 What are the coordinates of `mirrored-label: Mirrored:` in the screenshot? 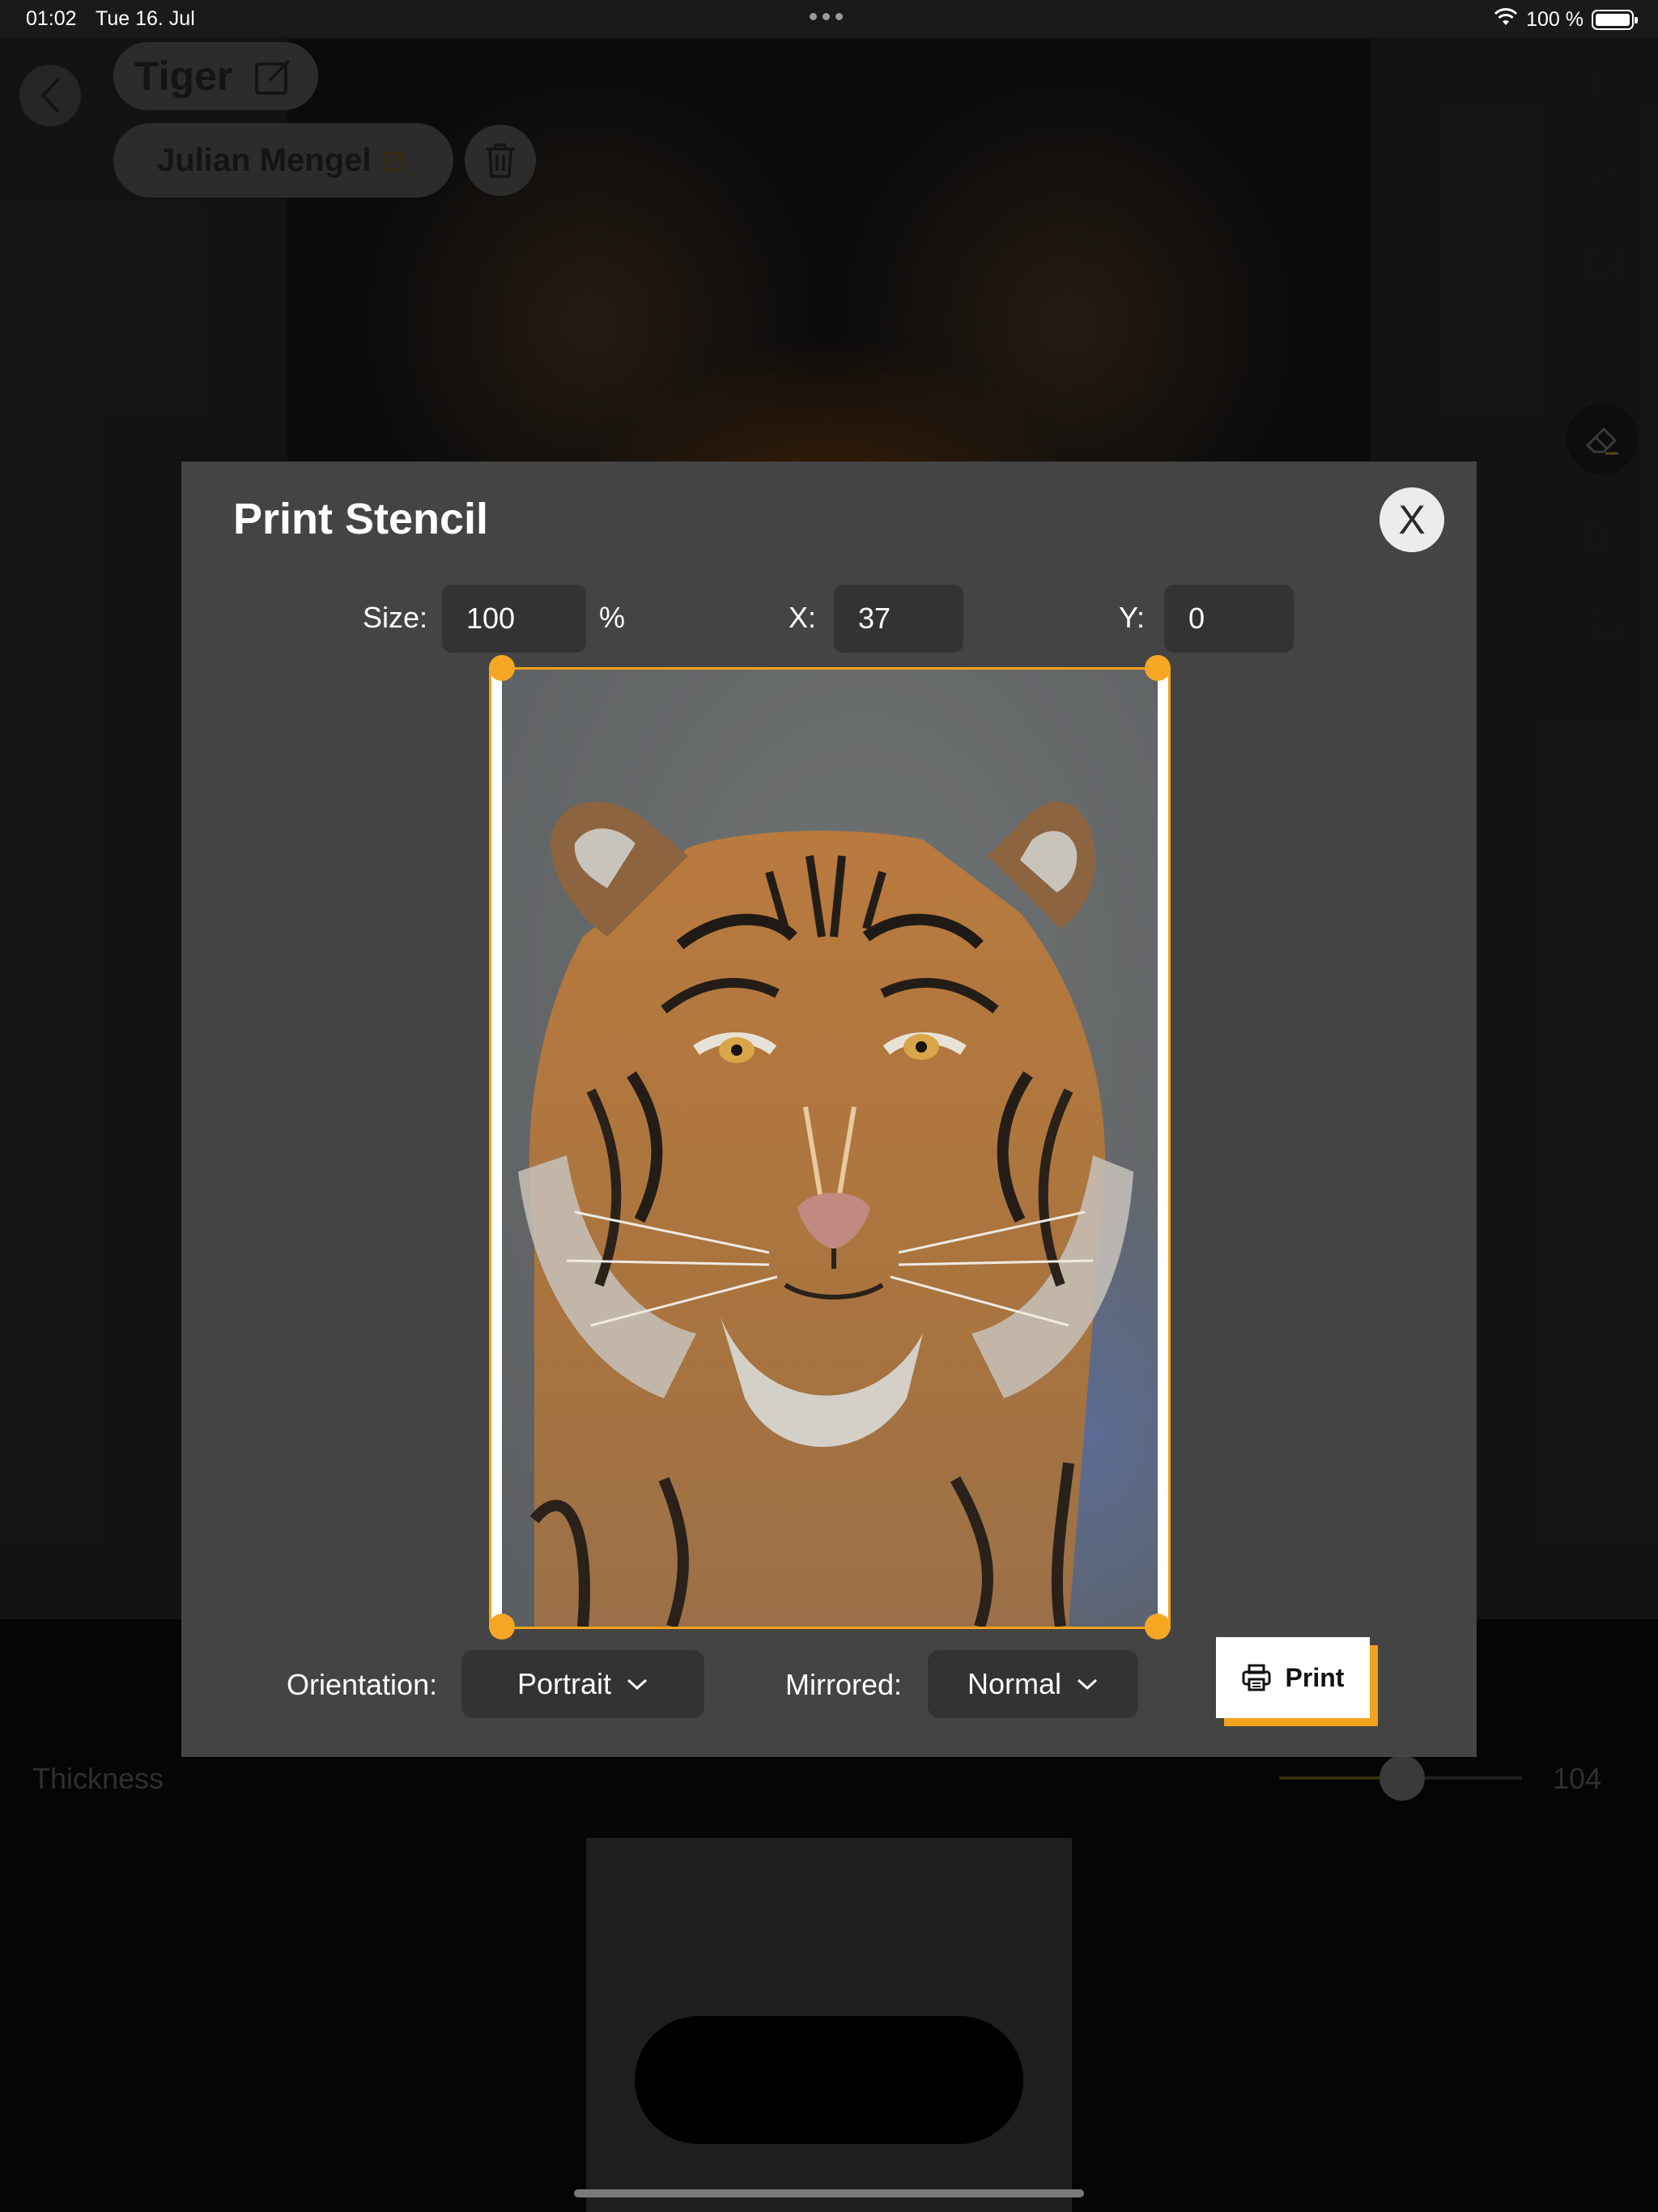 It's located at (844, 1684).